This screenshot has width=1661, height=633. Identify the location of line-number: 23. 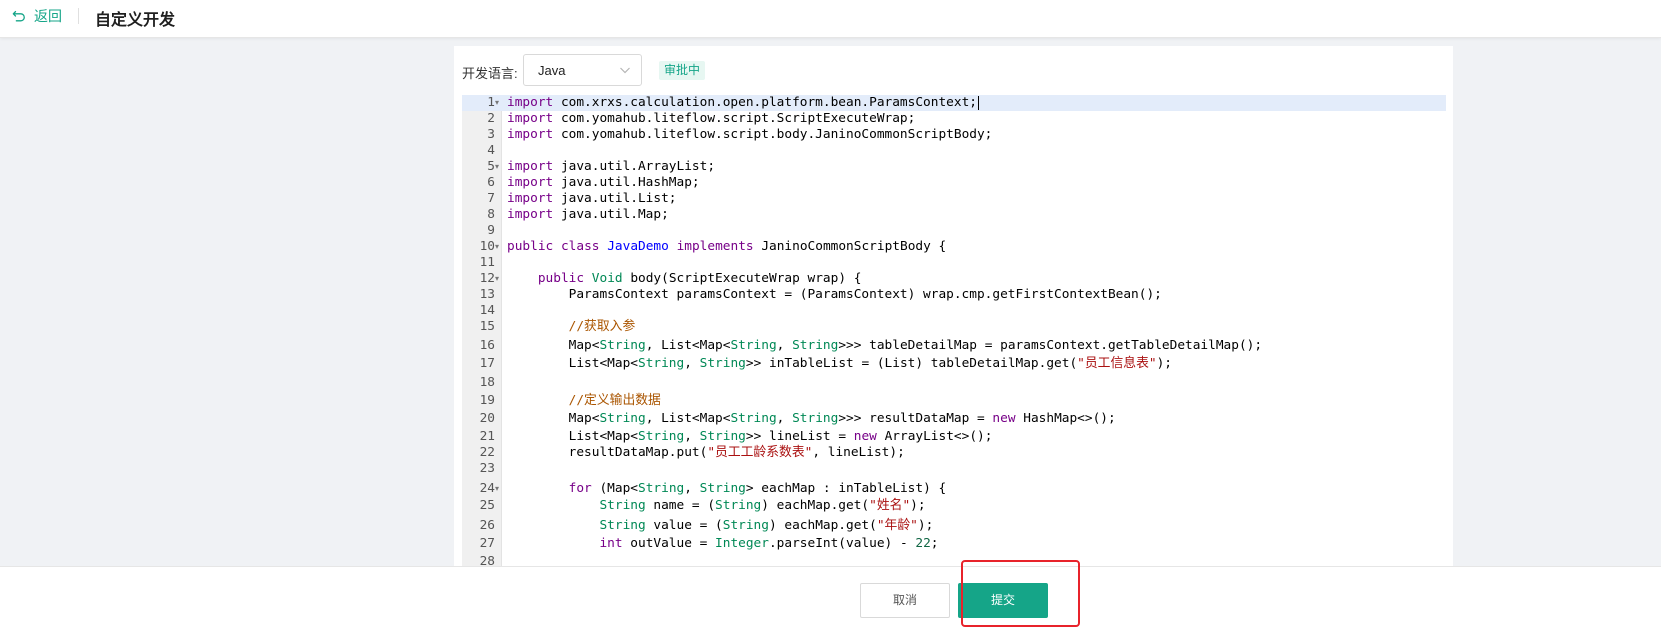
(487, 468).